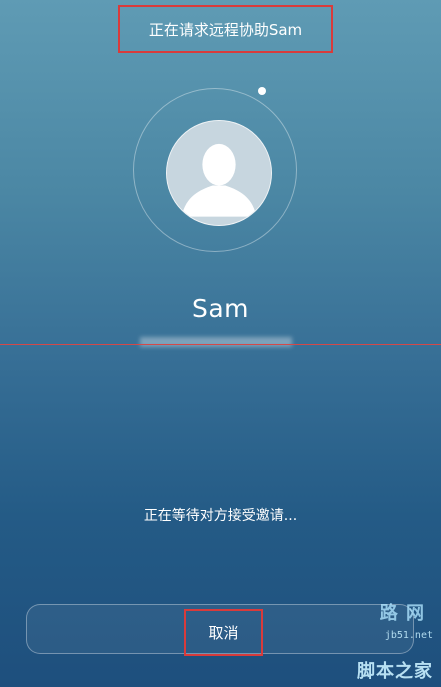 The width and height of the screenshot is (441, 687). I want to click on person-silhouette-icon, so click(219, 173).